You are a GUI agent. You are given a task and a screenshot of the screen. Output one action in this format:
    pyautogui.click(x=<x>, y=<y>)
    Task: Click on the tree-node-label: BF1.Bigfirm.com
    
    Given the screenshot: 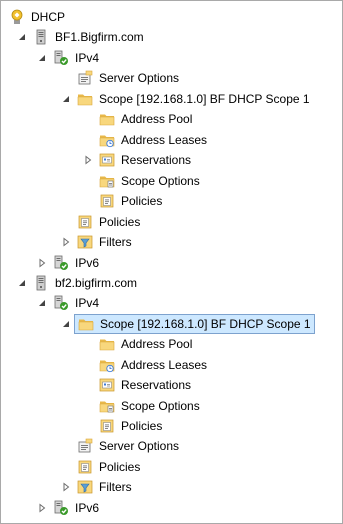 What is the action you would take?
    pyautogui.click(x=99, y=37)
    